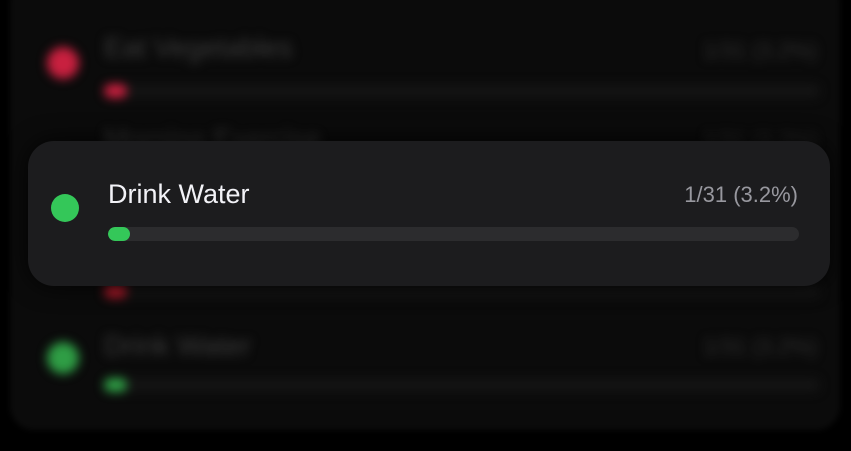 This screenshot has width=851, height=451. I want to click on habit-name: Eat Vegetables, so click(198, 47).